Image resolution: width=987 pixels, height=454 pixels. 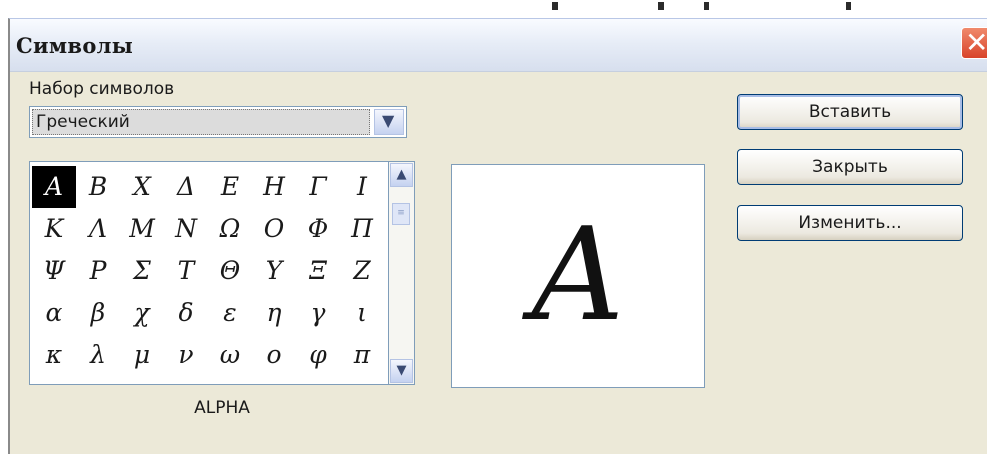 What do you see at coordinates (493, 9) in the screenshot?
I see `background-strip` at bounding box center [493, 9].